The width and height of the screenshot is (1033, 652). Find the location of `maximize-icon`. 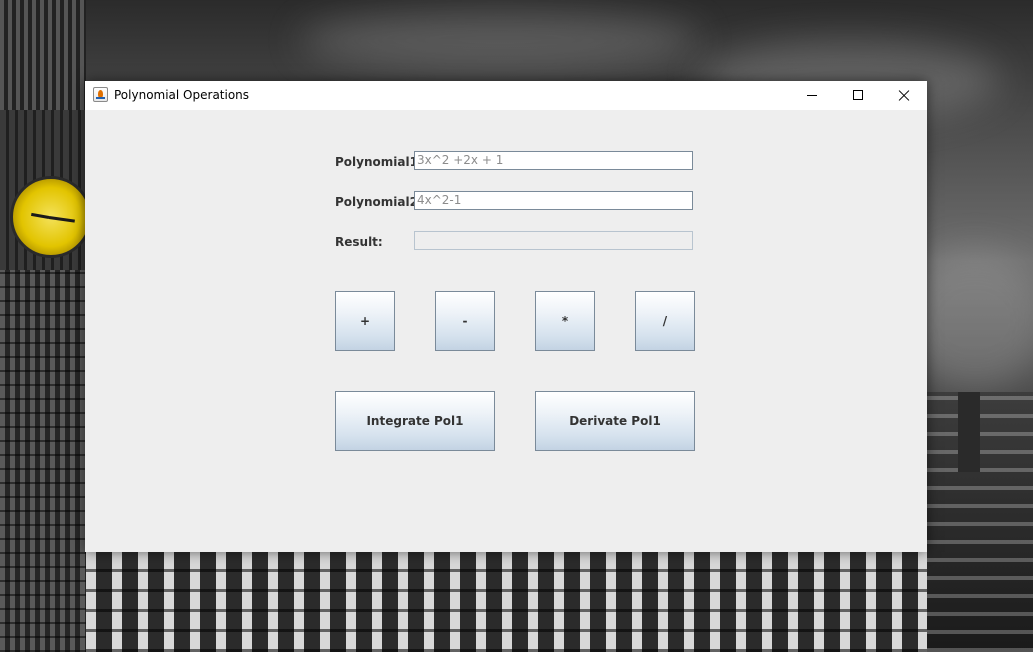

maximize-icon is located at coordinates (858, 95).